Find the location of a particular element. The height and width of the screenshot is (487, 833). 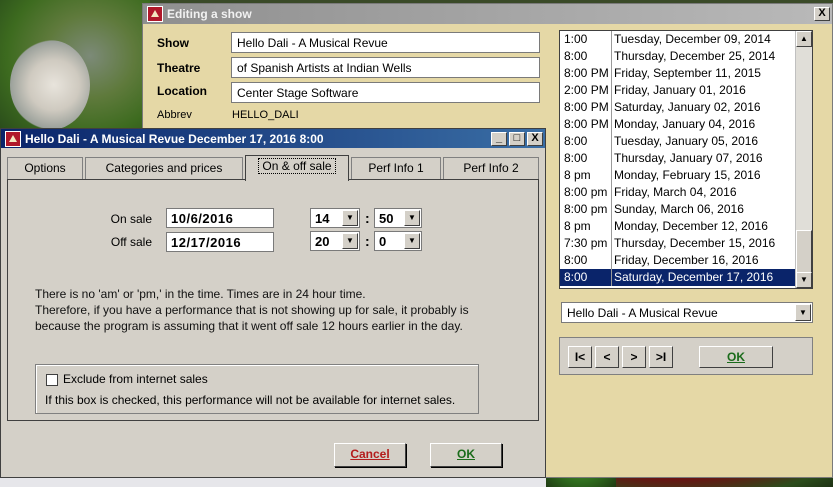

last-record-button: >I is located at coordinates (661, 357).